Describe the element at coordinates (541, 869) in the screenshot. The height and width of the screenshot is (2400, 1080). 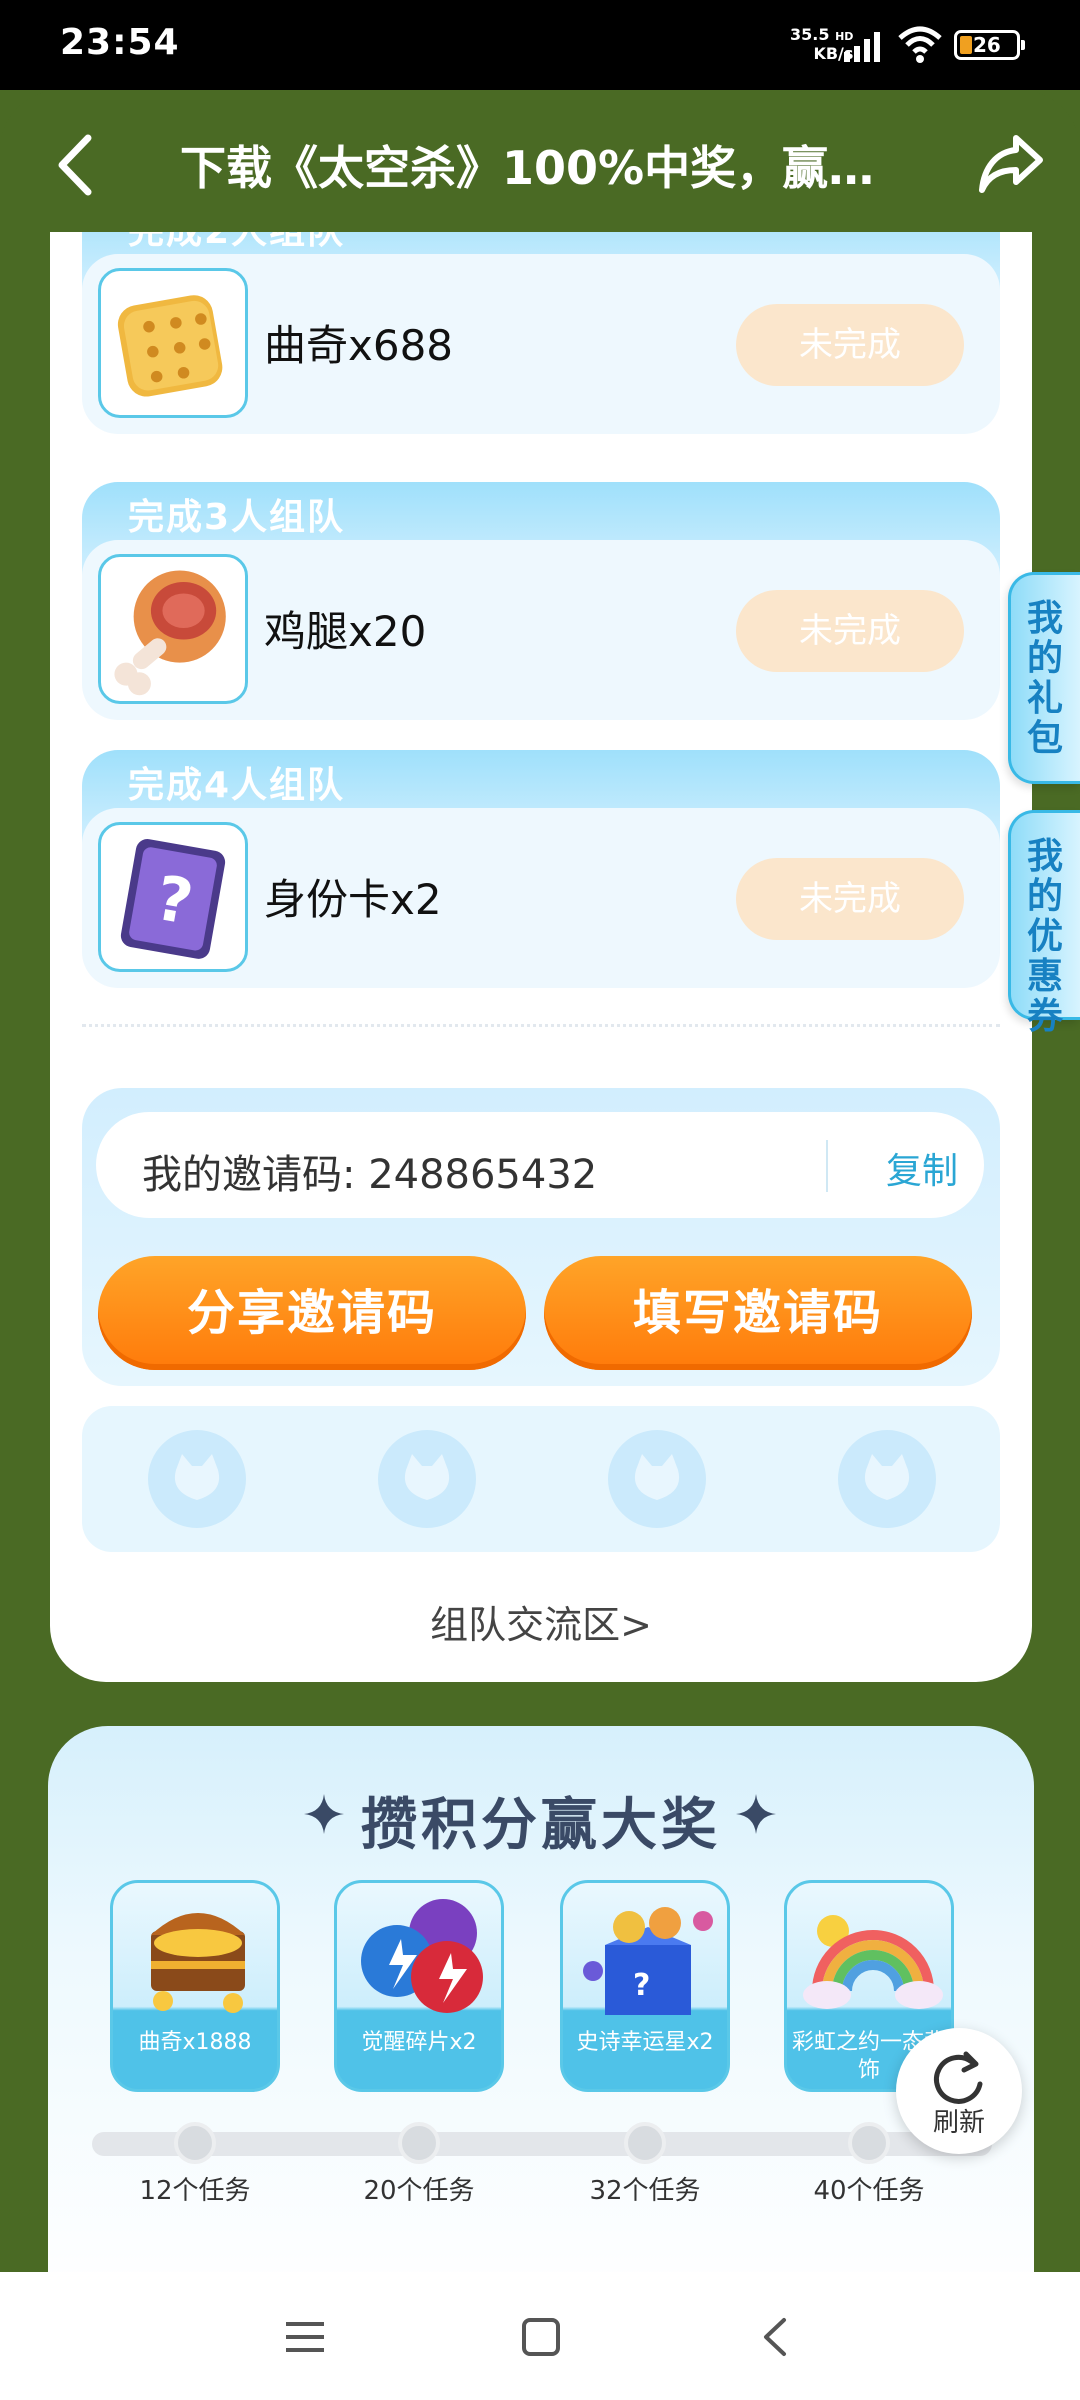
I see `team-reward-4: 完成4人组队 ? 身份卡x2 未完成` at that location.